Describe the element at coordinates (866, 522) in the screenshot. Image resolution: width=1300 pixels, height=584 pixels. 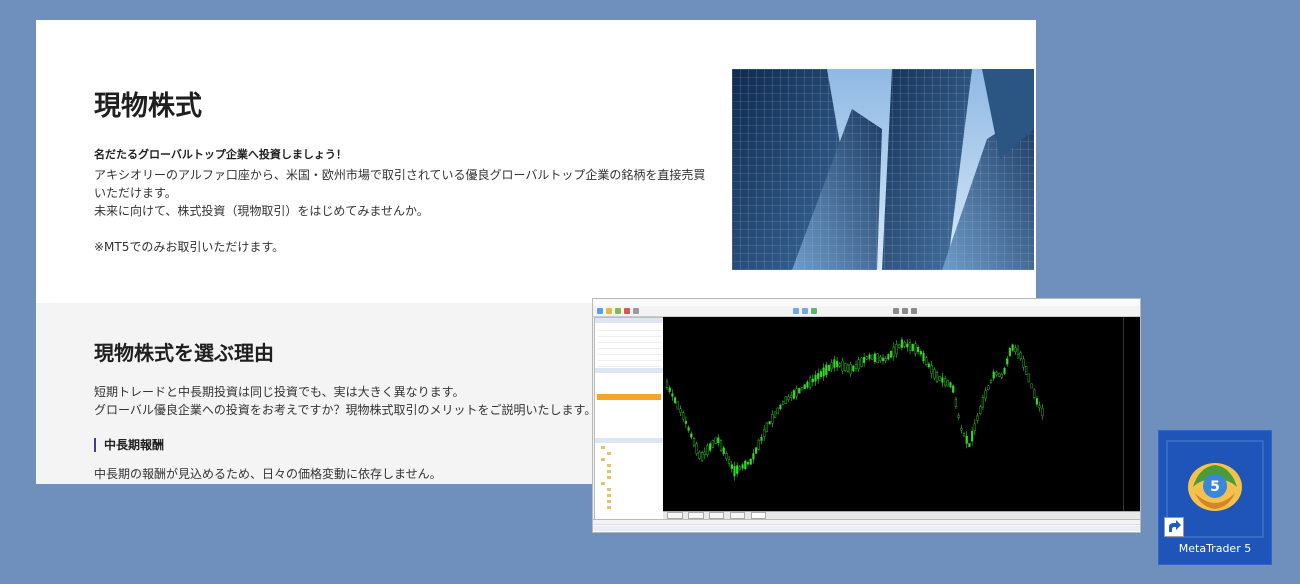
I see `toolbox-header` at that location.